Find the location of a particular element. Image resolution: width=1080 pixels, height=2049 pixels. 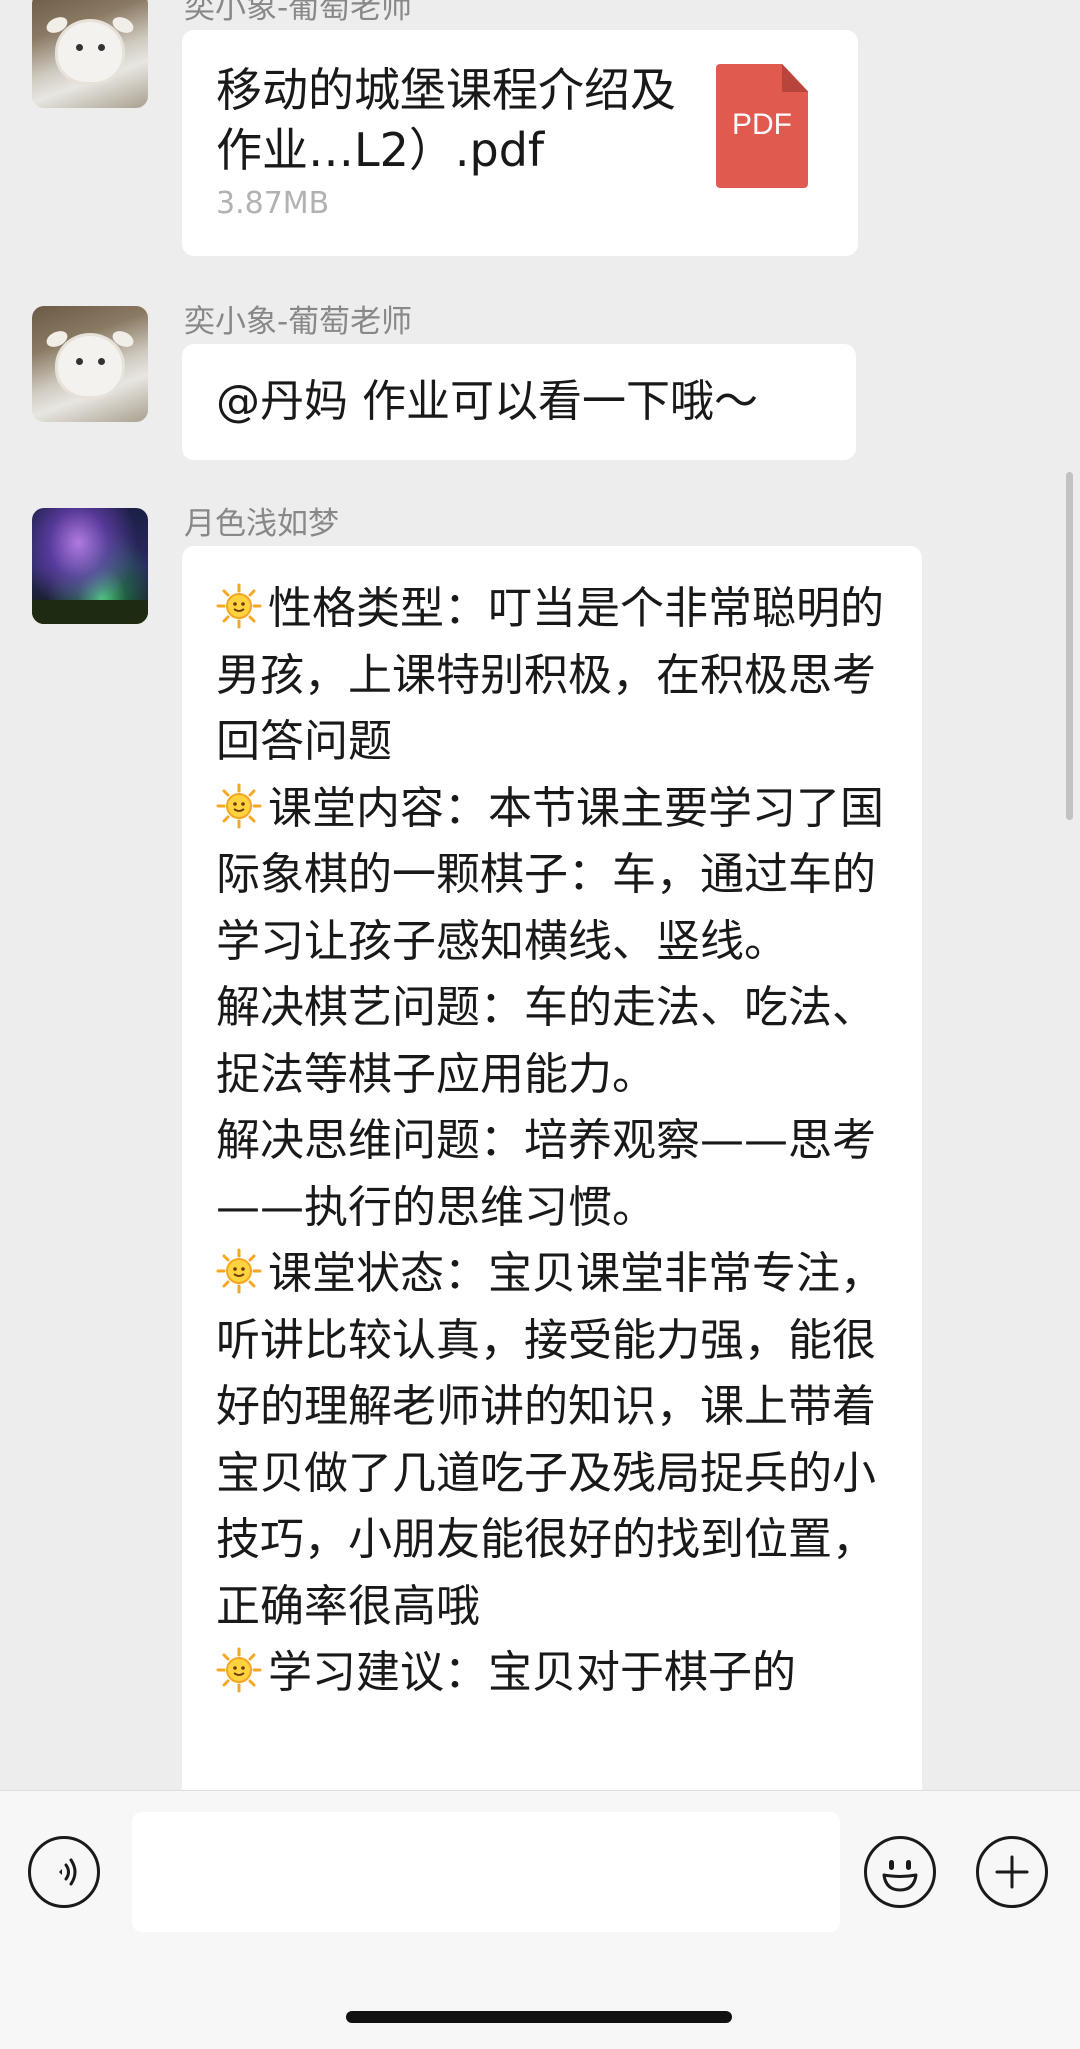

voice-button is located at coordinates (64, 1872).